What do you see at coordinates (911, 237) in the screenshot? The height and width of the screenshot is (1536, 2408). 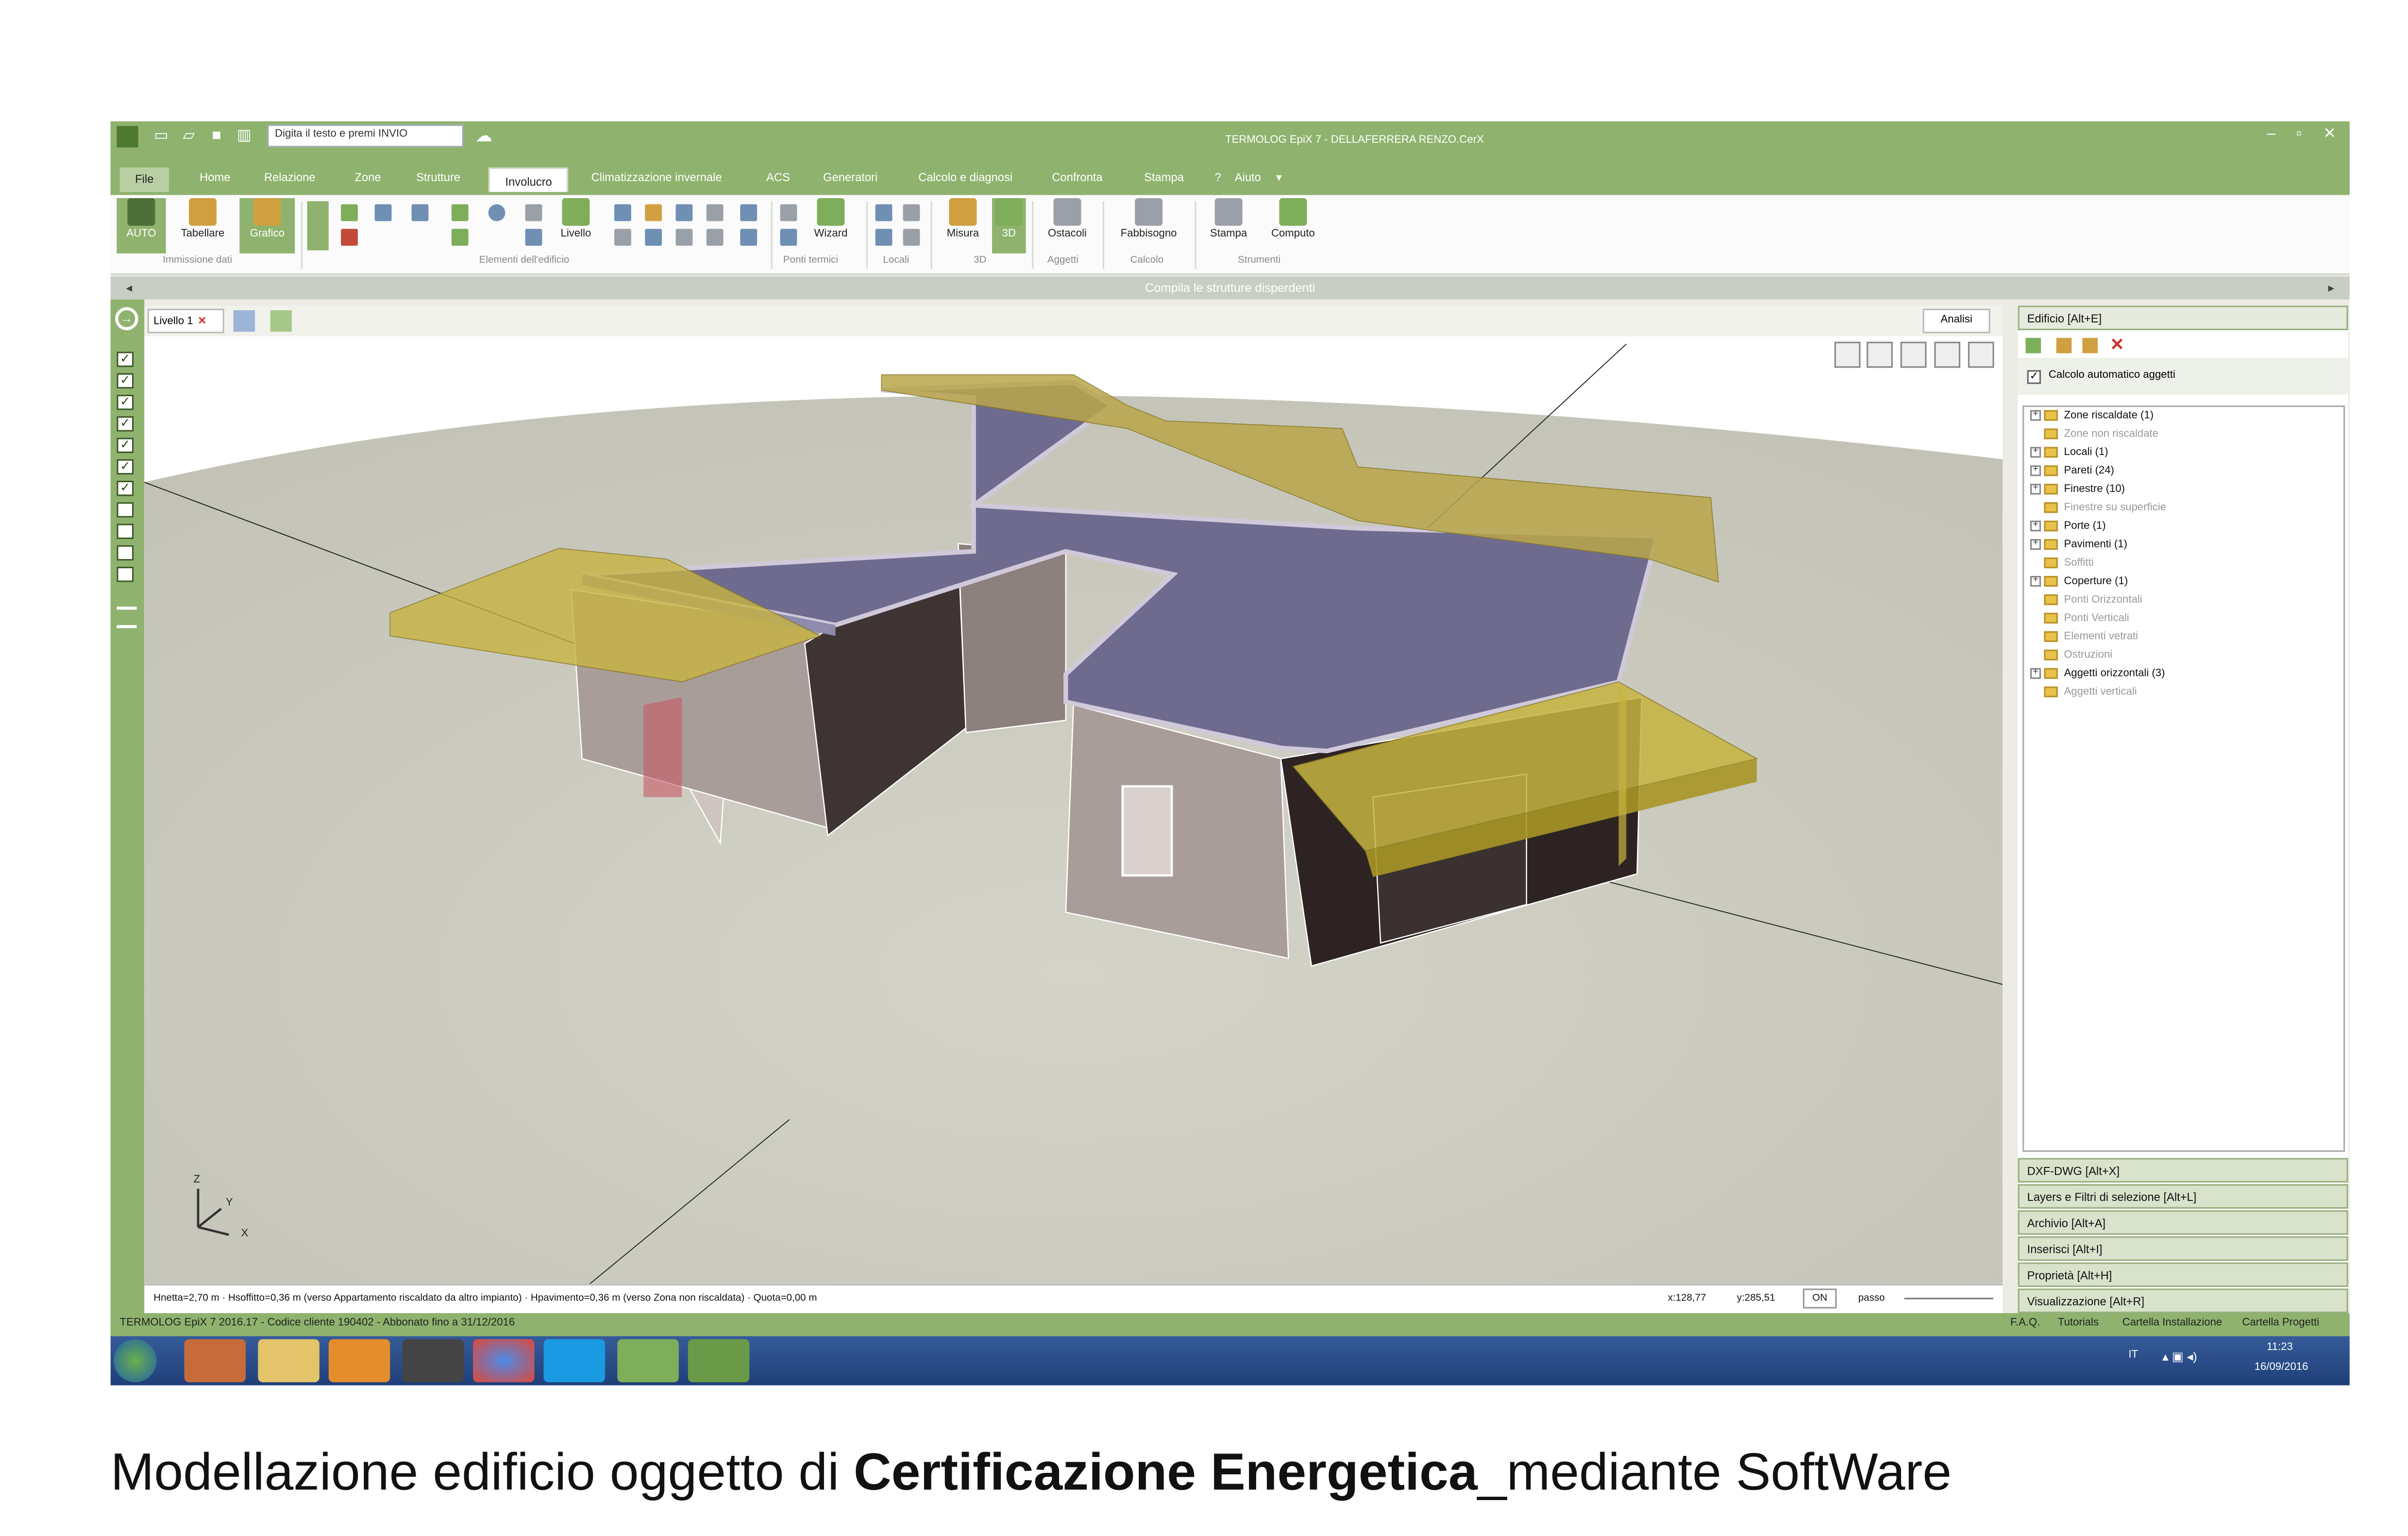 I see `room-delete-icon` at bounding box center [911, 237].